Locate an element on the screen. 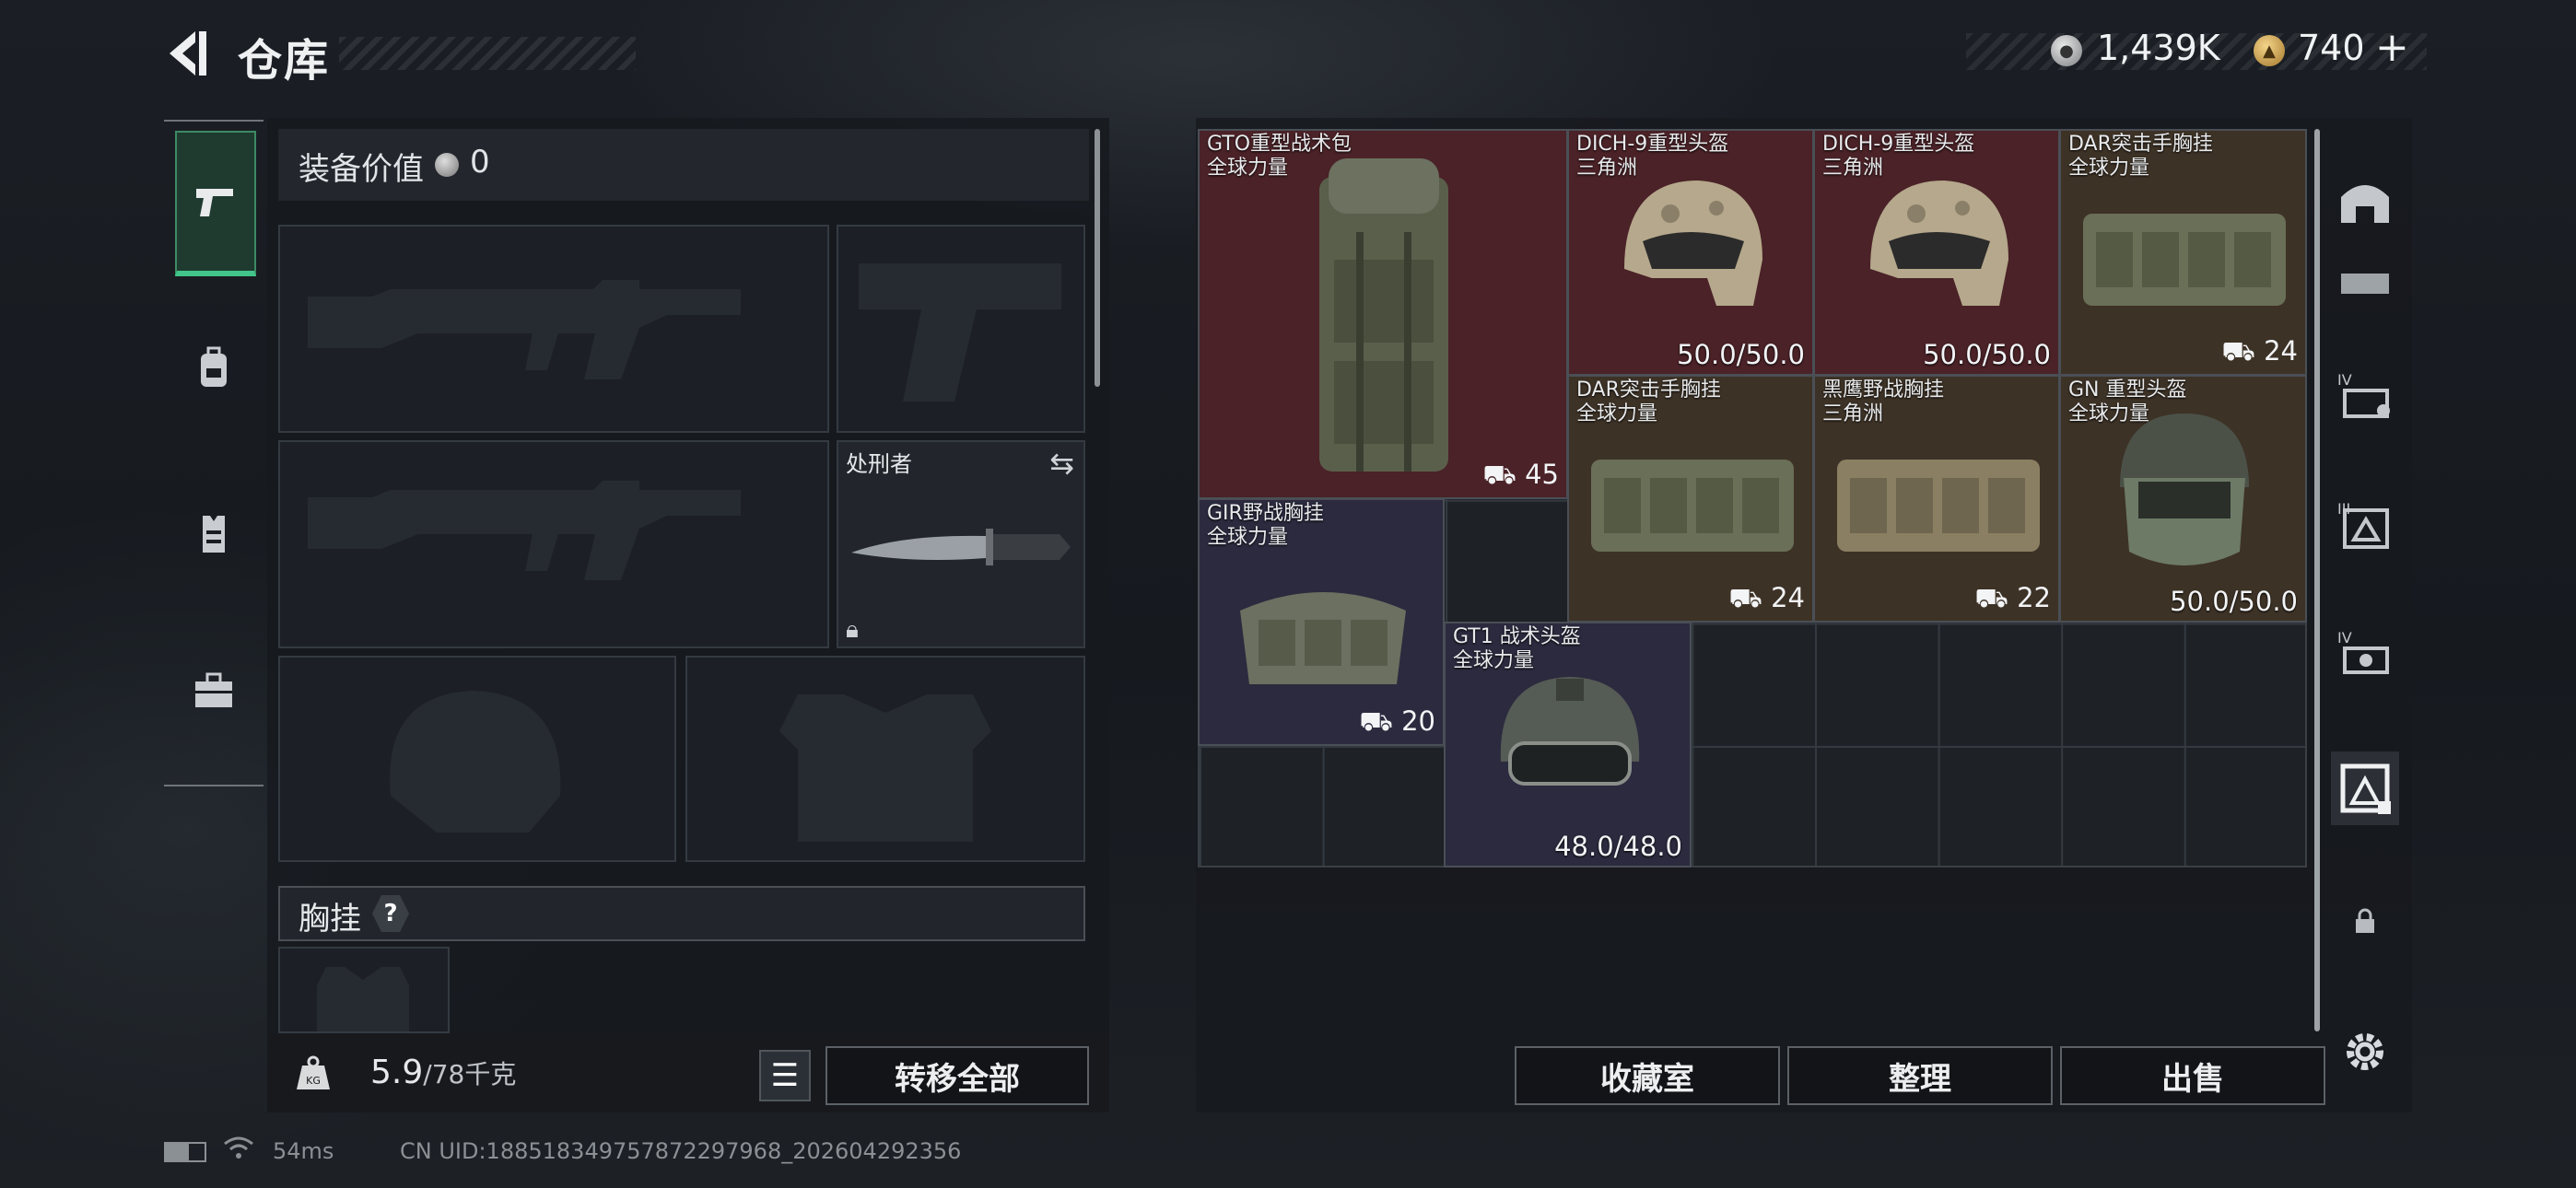  svg-text: IV is located at coordinates (2344, 380).